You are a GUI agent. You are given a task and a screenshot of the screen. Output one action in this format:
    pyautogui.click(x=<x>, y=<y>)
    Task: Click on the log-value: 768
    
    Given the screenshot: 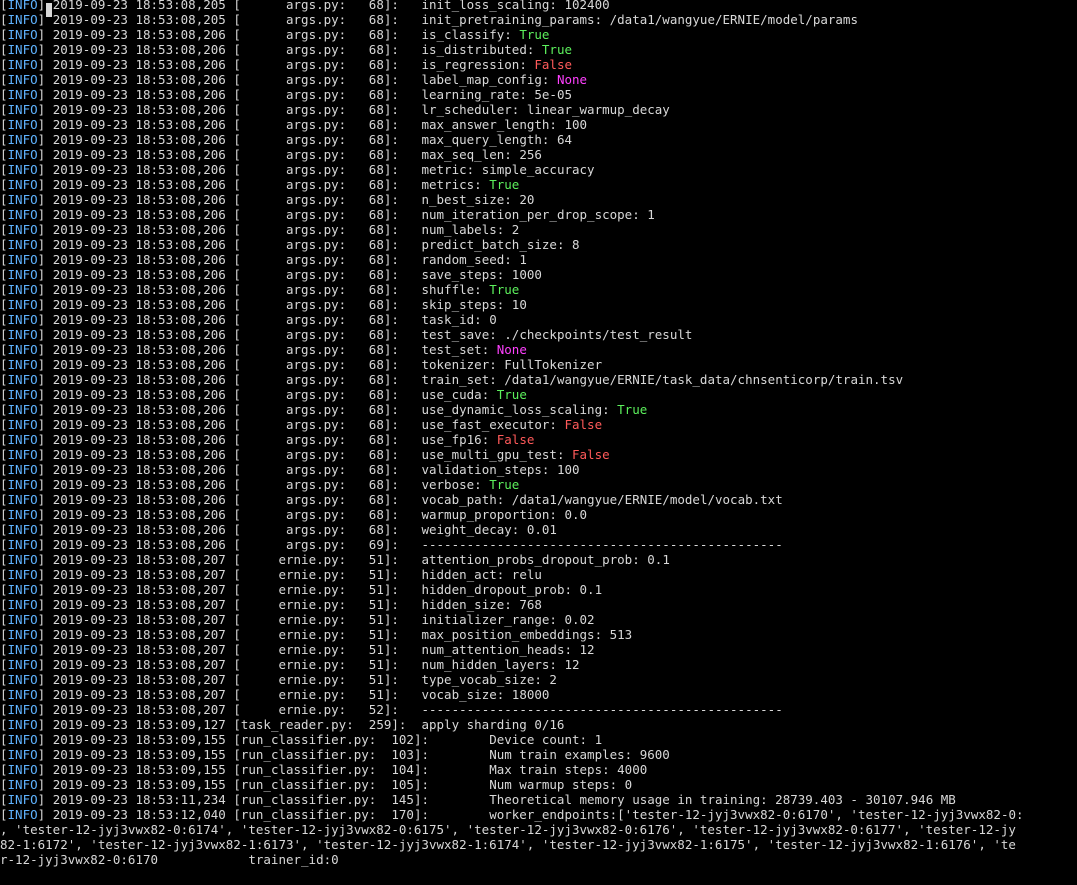 What is the action you would take?
    pyautogui.click(x=530, y=604)
    